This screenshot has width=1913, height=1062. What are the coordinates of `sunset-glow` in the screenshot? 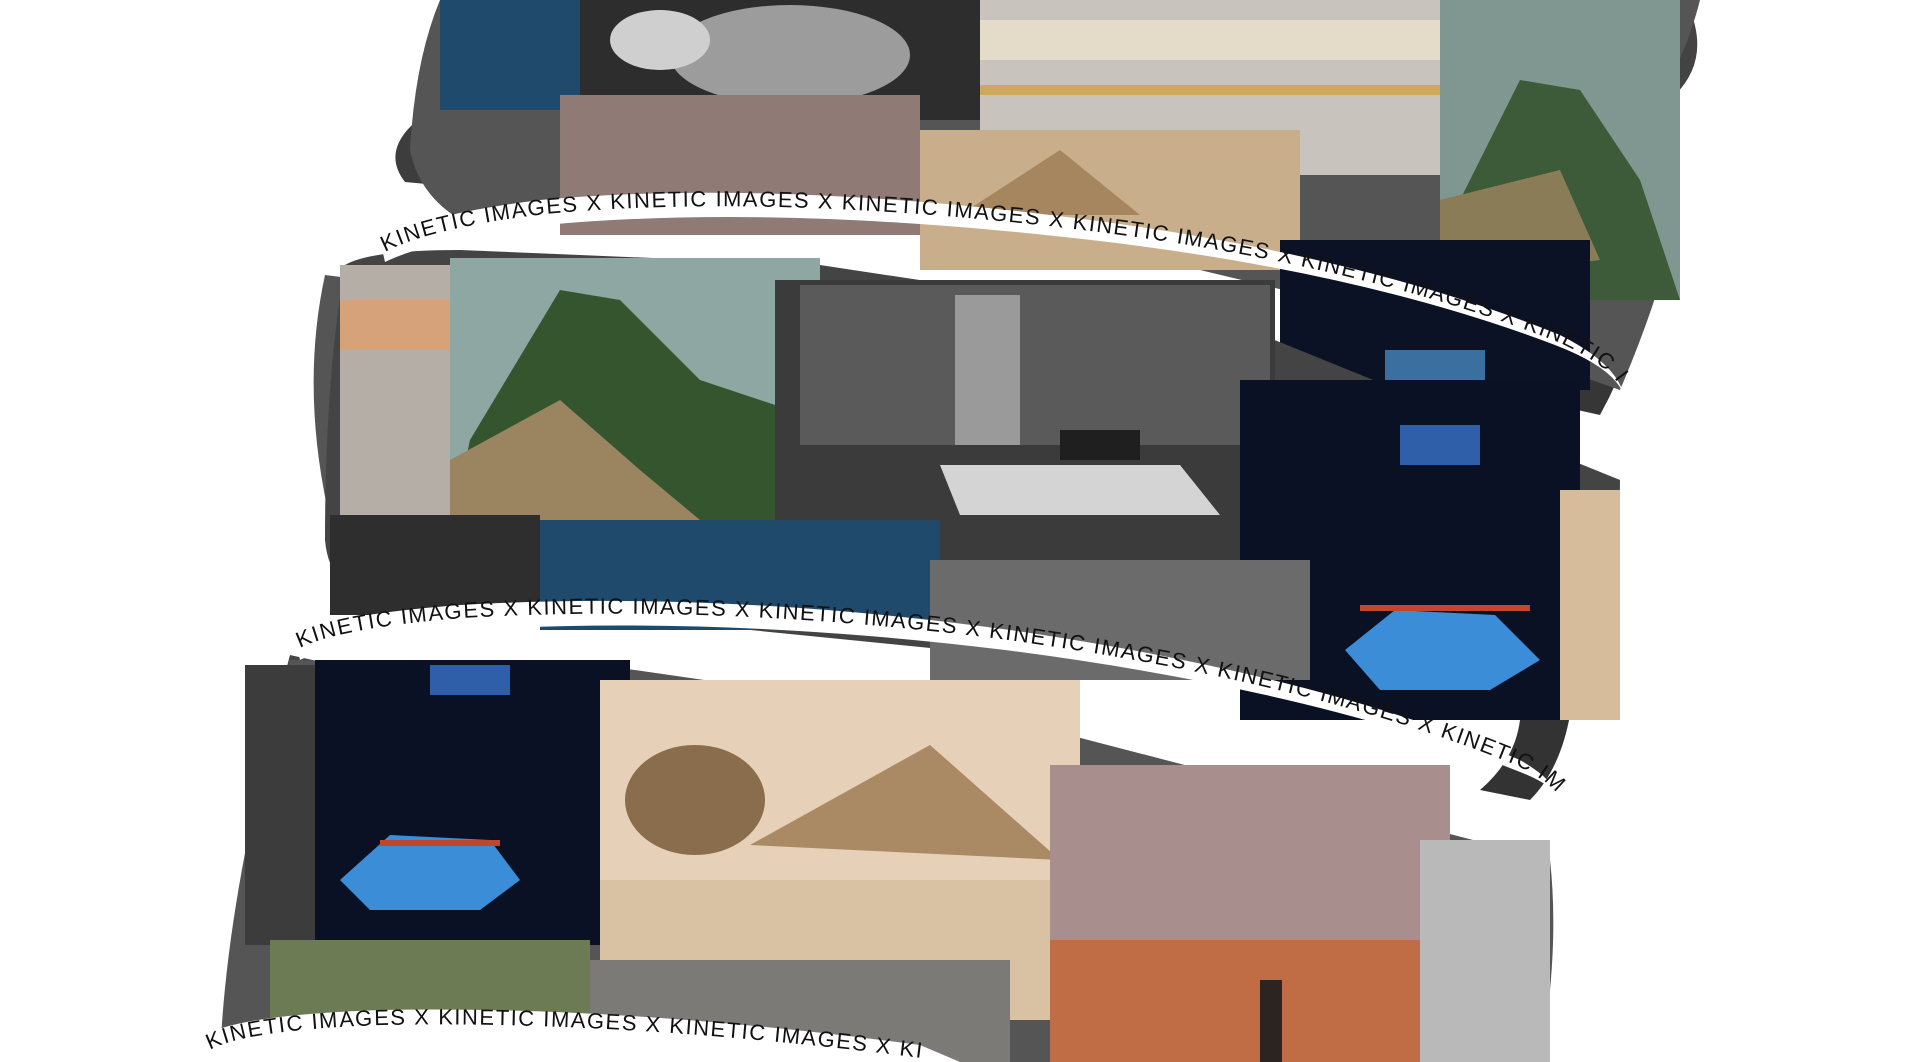 It's located at (1250, 1001).